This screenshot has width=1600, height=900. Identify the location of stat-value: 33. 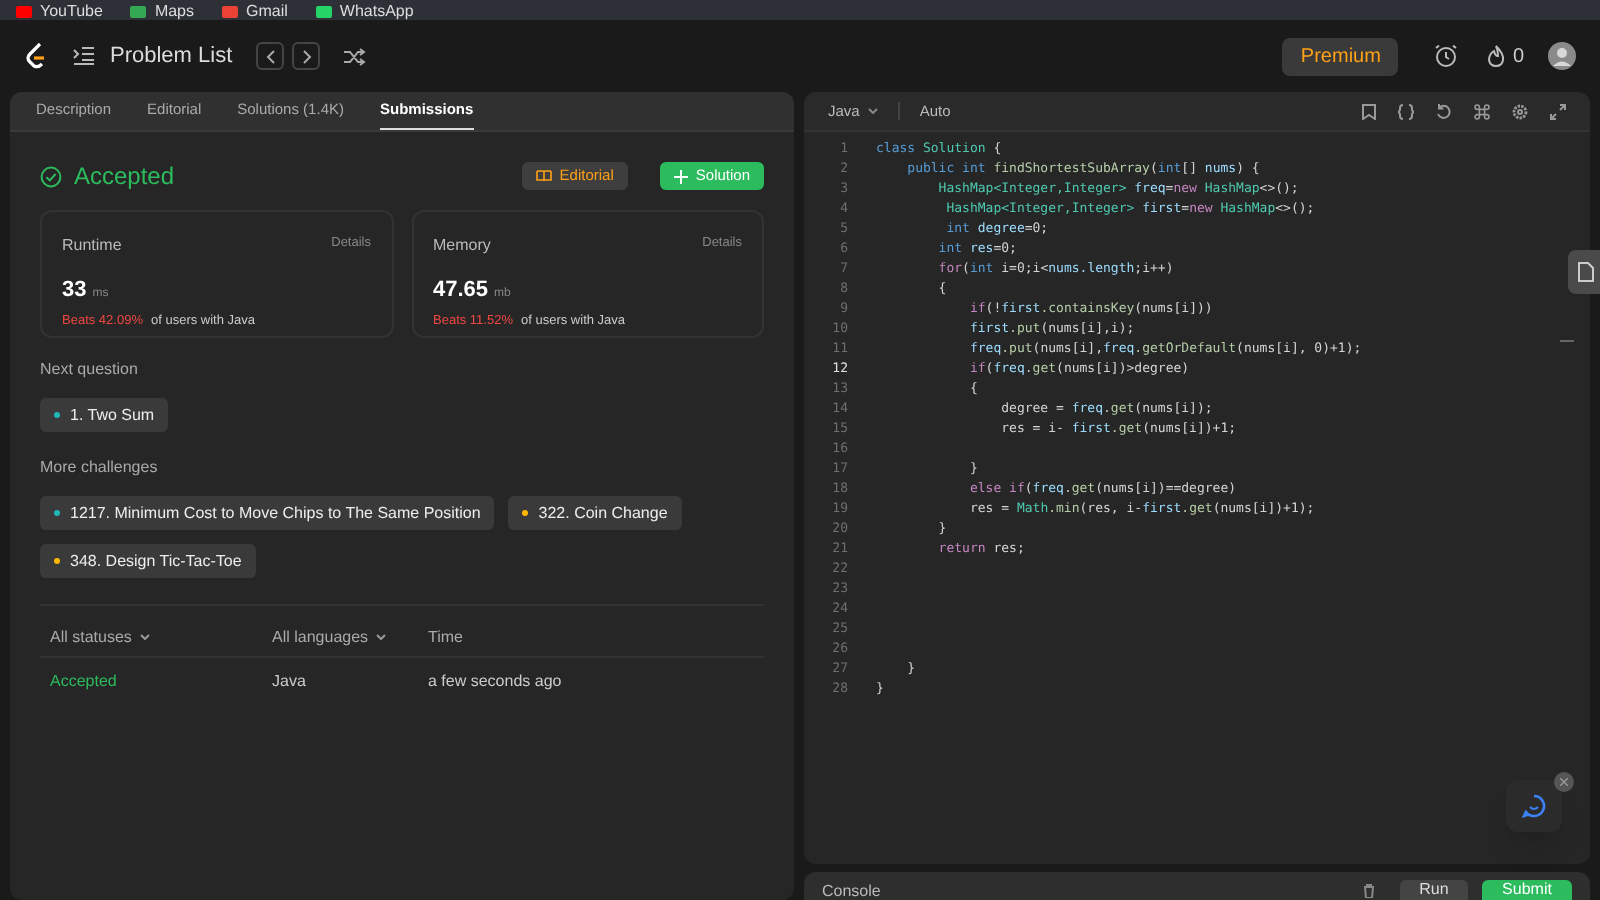
(74, 291).